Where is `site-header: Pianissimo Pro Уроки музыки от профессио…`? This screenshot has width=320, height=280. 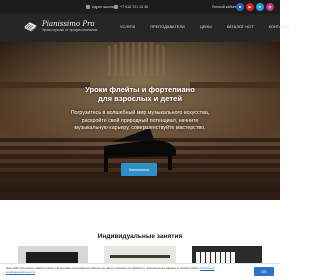 site-header: Pianissimo Pro Уроки музыки от профессио… is located at coordinates (145, 28).